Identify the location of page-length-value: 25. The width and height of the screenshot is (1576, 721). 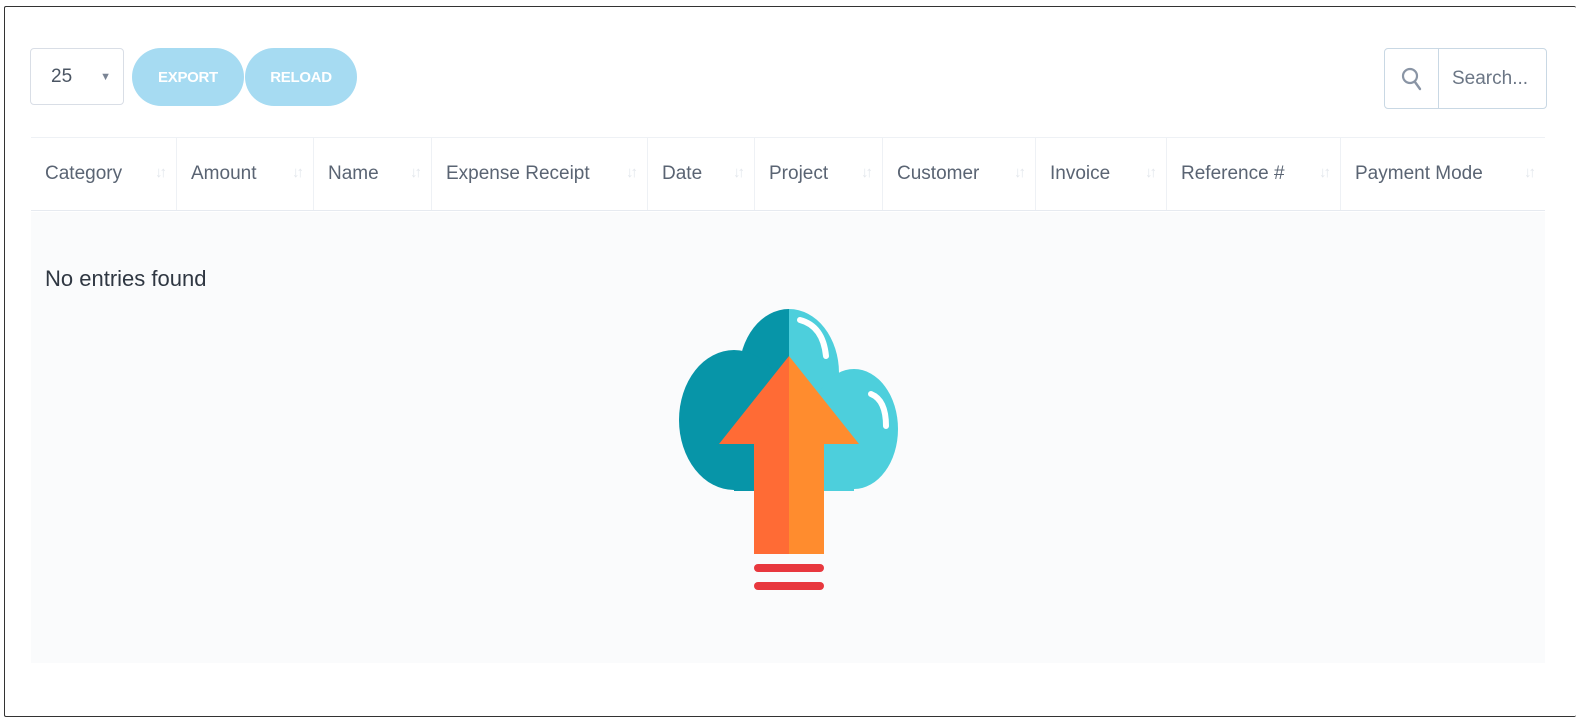
(62, 76).